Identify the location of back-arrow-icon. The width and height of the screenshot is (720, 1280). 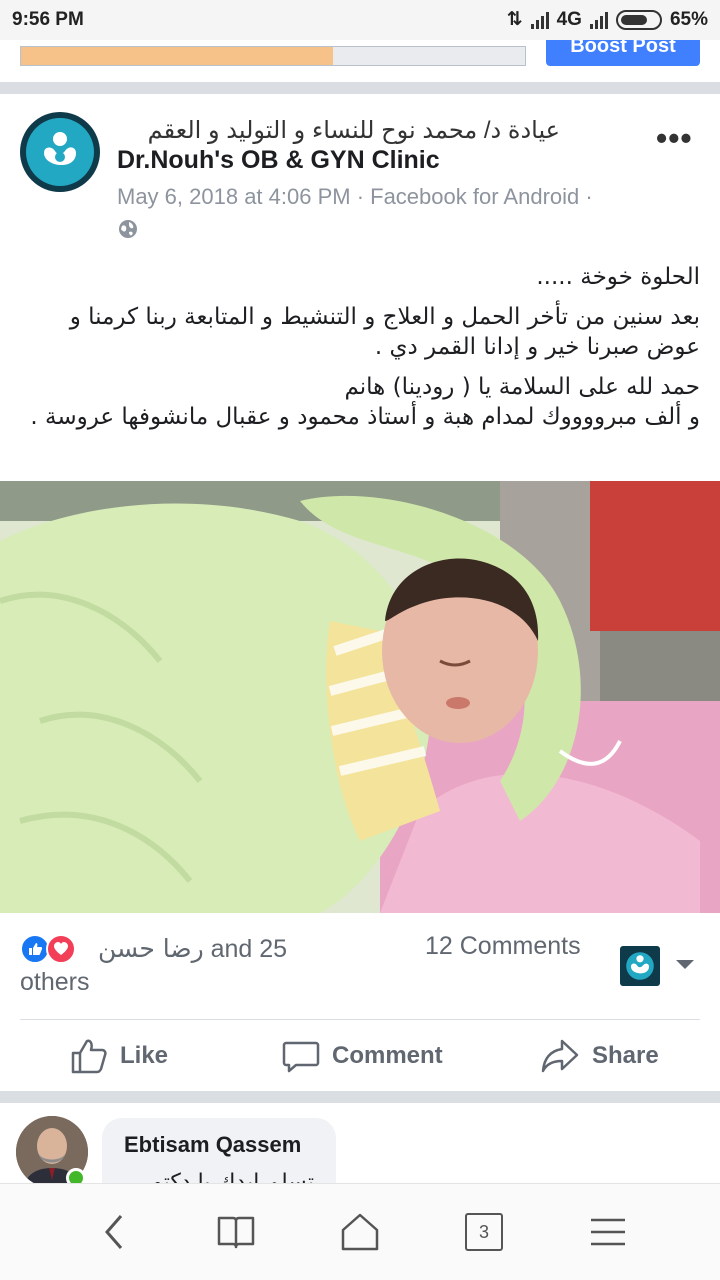
(114, 1232).